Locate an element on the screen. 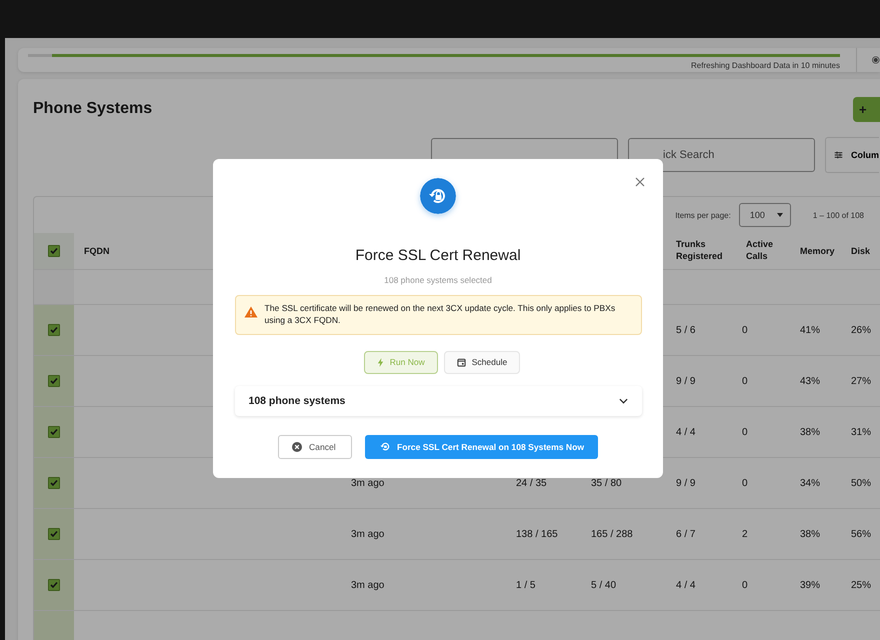 The width and height of the screenshot is (880, 640). column-header: Active Calls is located at coordinates (760, 251).